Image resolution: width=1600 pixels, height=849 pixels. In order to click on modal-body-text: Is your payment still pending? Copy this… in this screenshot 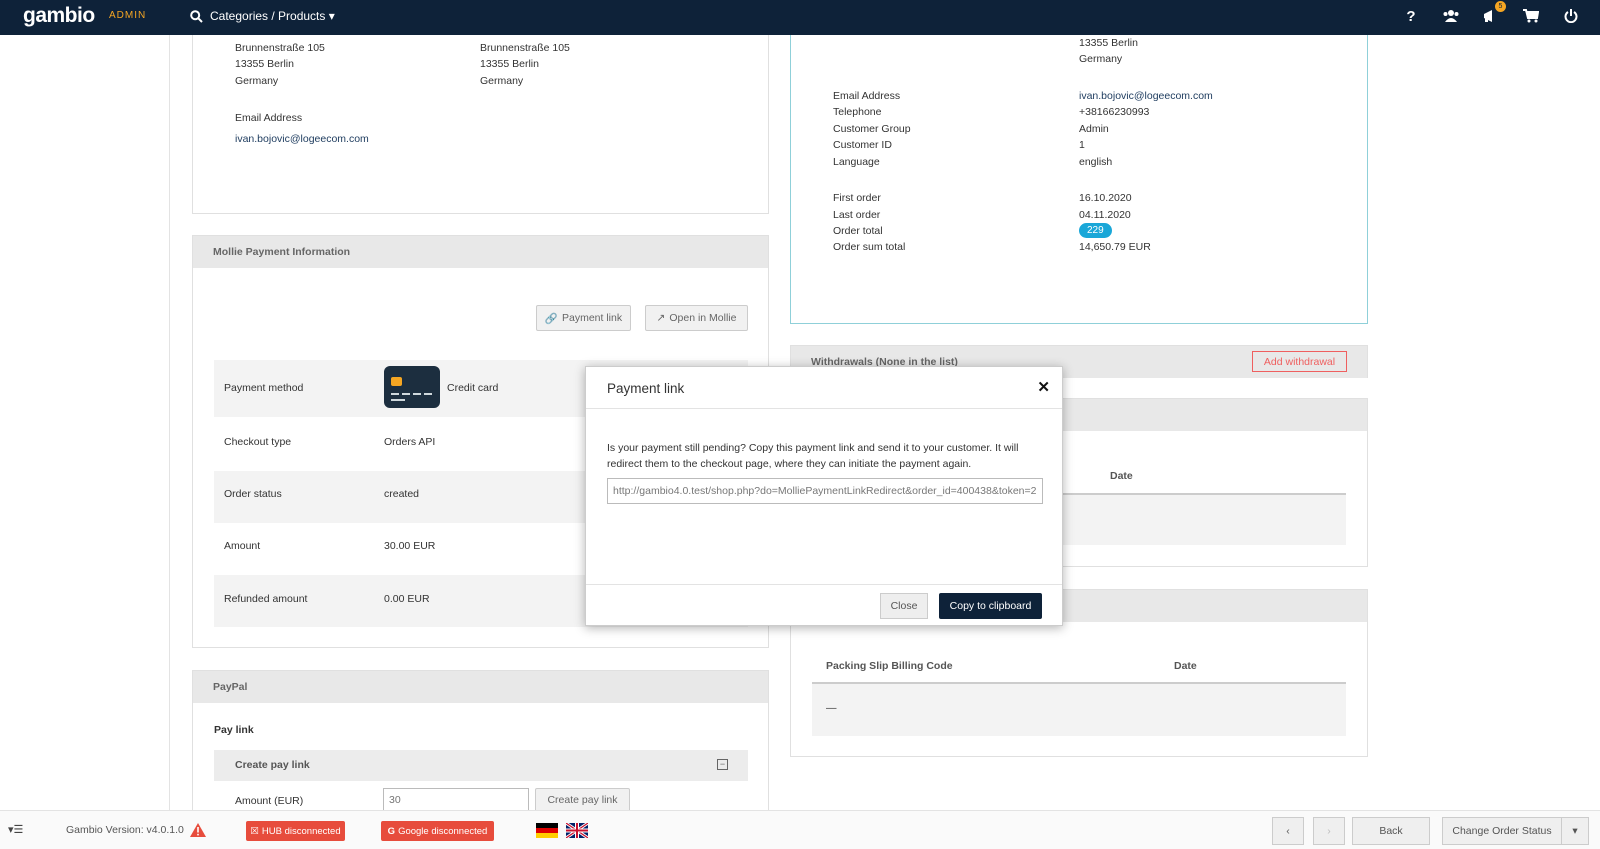, I will do `click(813, 456)`.